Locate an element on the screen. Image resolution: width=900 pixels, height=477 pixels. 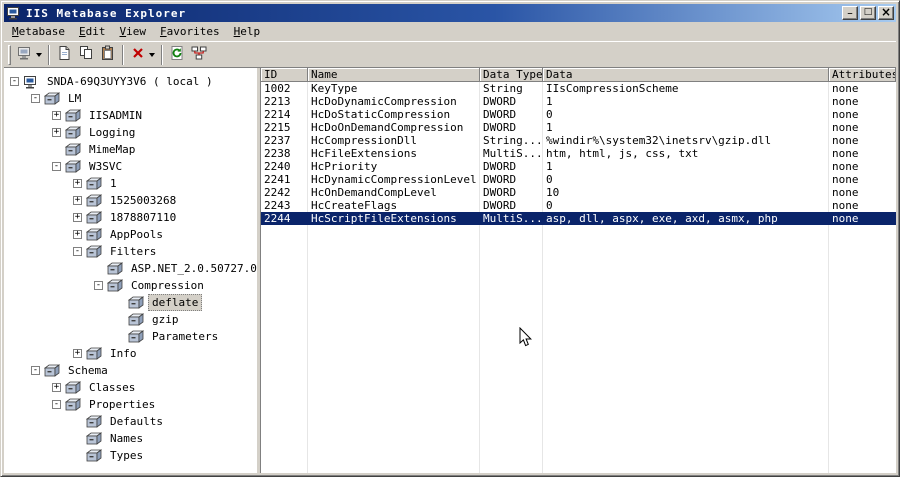
tree-item-snda-69q3uyy3v6-local: - SNDA-69Q3UYY3V6 ( local ) is located at coordinates (130, 81).